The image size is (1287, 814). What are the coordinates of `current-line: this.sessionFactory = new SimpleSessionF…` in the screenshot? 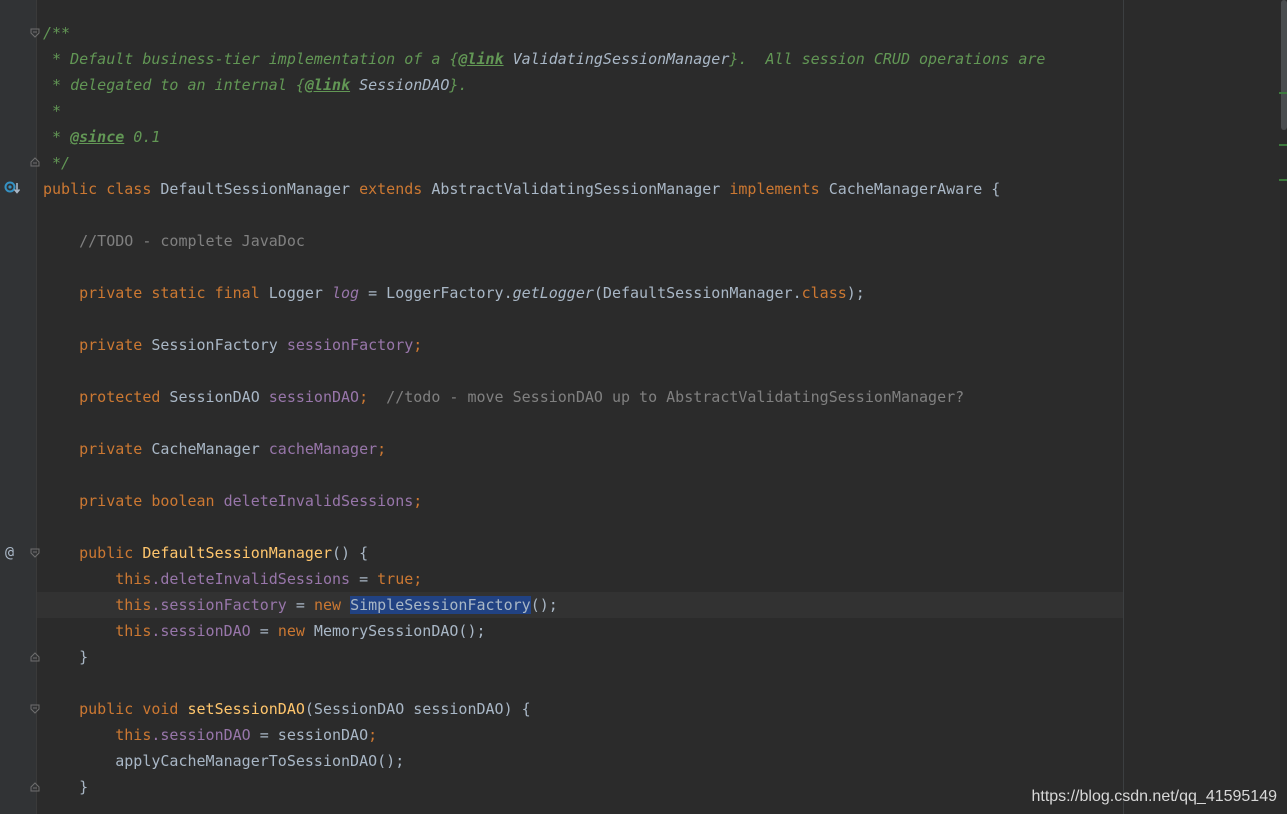 It's located at (544, 605).